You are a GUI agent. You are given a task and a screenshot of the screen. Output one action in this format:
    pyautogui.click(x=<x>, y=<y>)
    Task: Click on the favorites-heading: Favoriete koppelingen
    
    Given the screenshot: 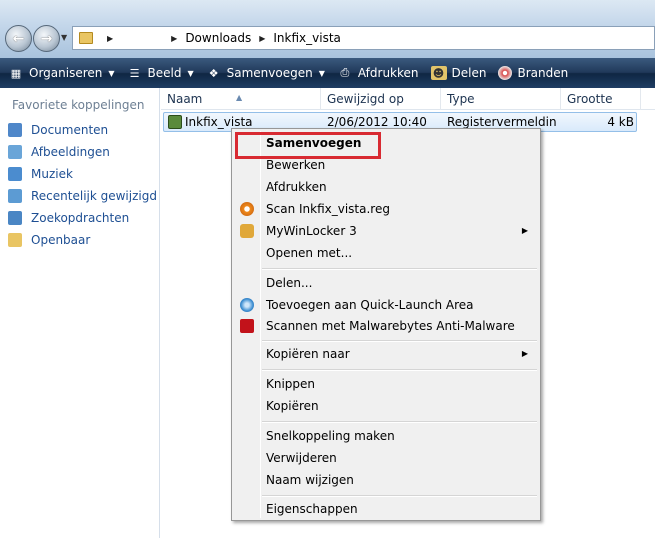 What is the action you would take?
    pyautogui.click(x=78, y=105)
    